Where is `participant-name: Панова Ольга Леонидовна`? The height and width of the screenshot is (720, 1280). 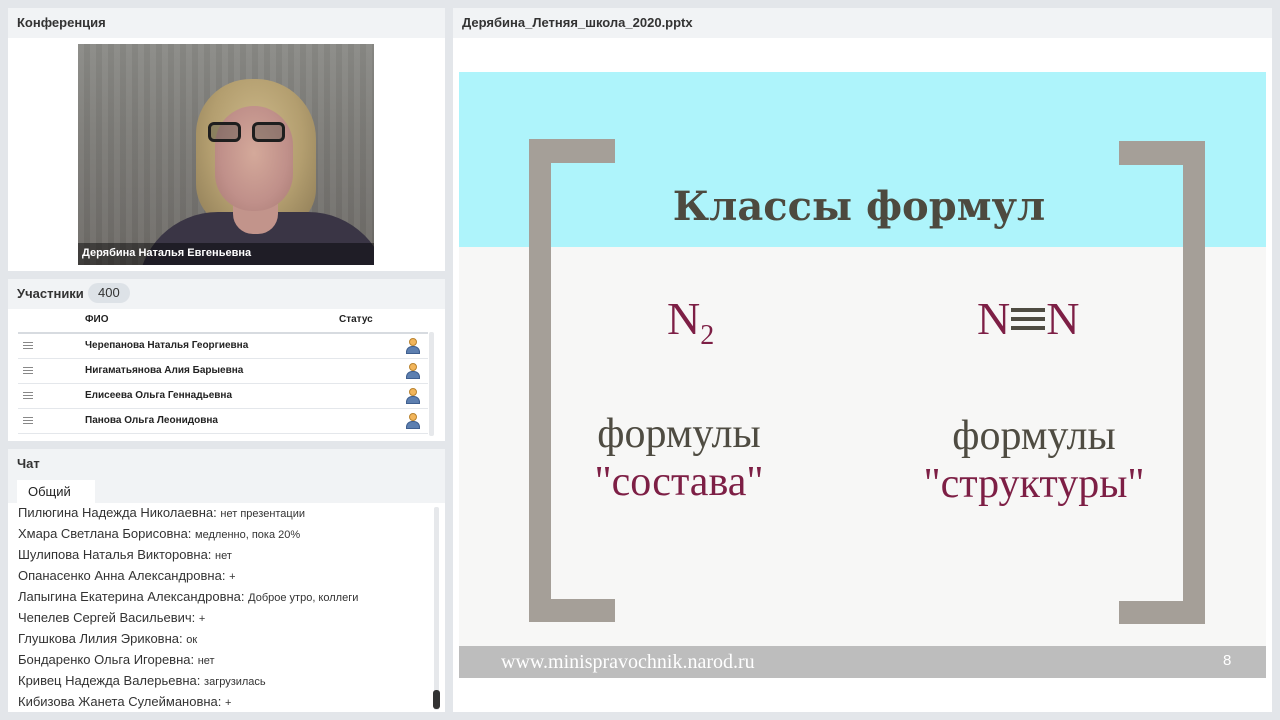
participant-name: Панова Ольга Леонидовна is located at coordinates (151, 420).